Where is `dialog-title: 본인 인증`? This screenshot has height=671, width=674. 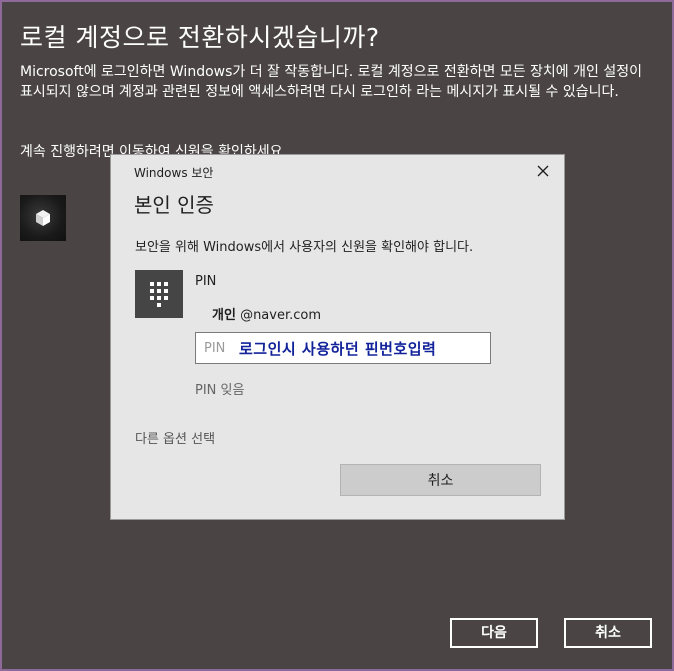 dialog-title: 본인 인증 is located at coordinates (174, 205).